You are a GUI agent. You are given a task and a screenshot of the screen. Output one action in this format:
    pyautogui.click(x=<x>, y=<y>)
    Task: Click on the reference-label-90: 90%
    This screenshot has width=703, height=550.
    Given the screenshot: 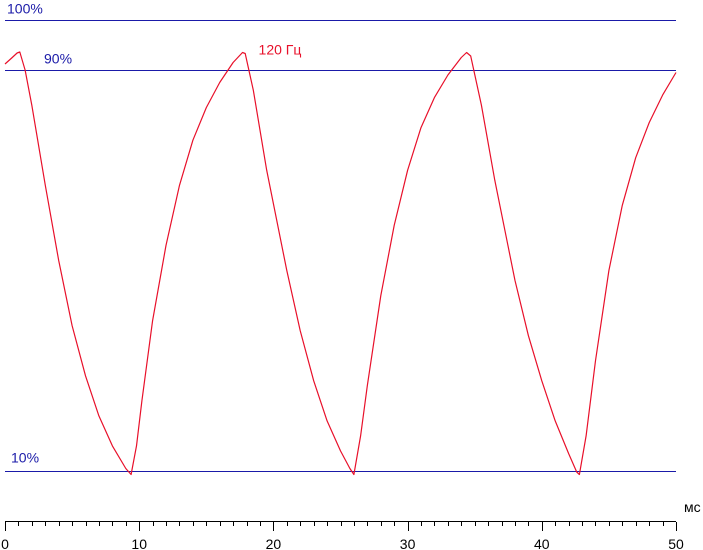 What is the action you would take?
    pyautogui.click(x=58, y=59)
    